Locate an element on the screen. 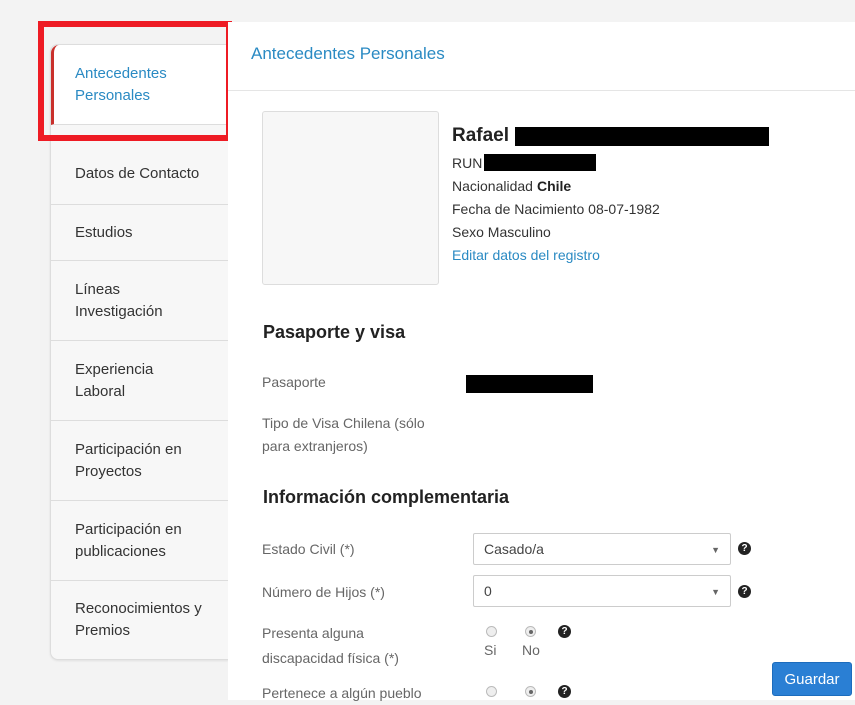 The image size is (855, 705). sidebar-item-label: Participación en publicaciones is located at coordinates (128, 540).